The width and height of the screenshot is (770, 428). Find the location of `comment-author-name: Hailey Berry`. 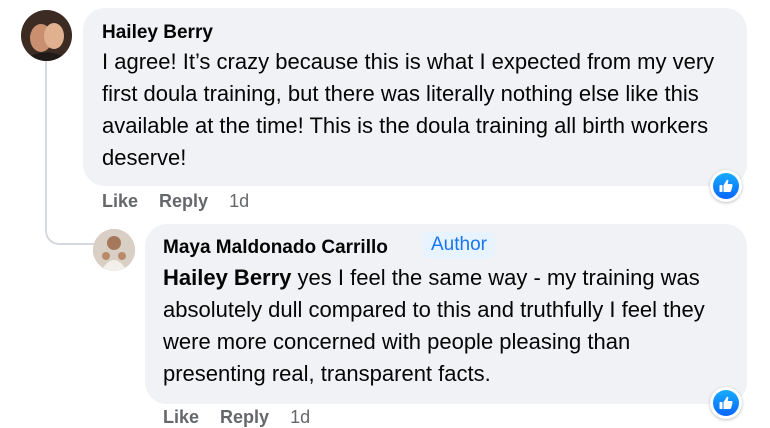

comment-author-name: Hailey Berry is located at coordinates (157, 33).